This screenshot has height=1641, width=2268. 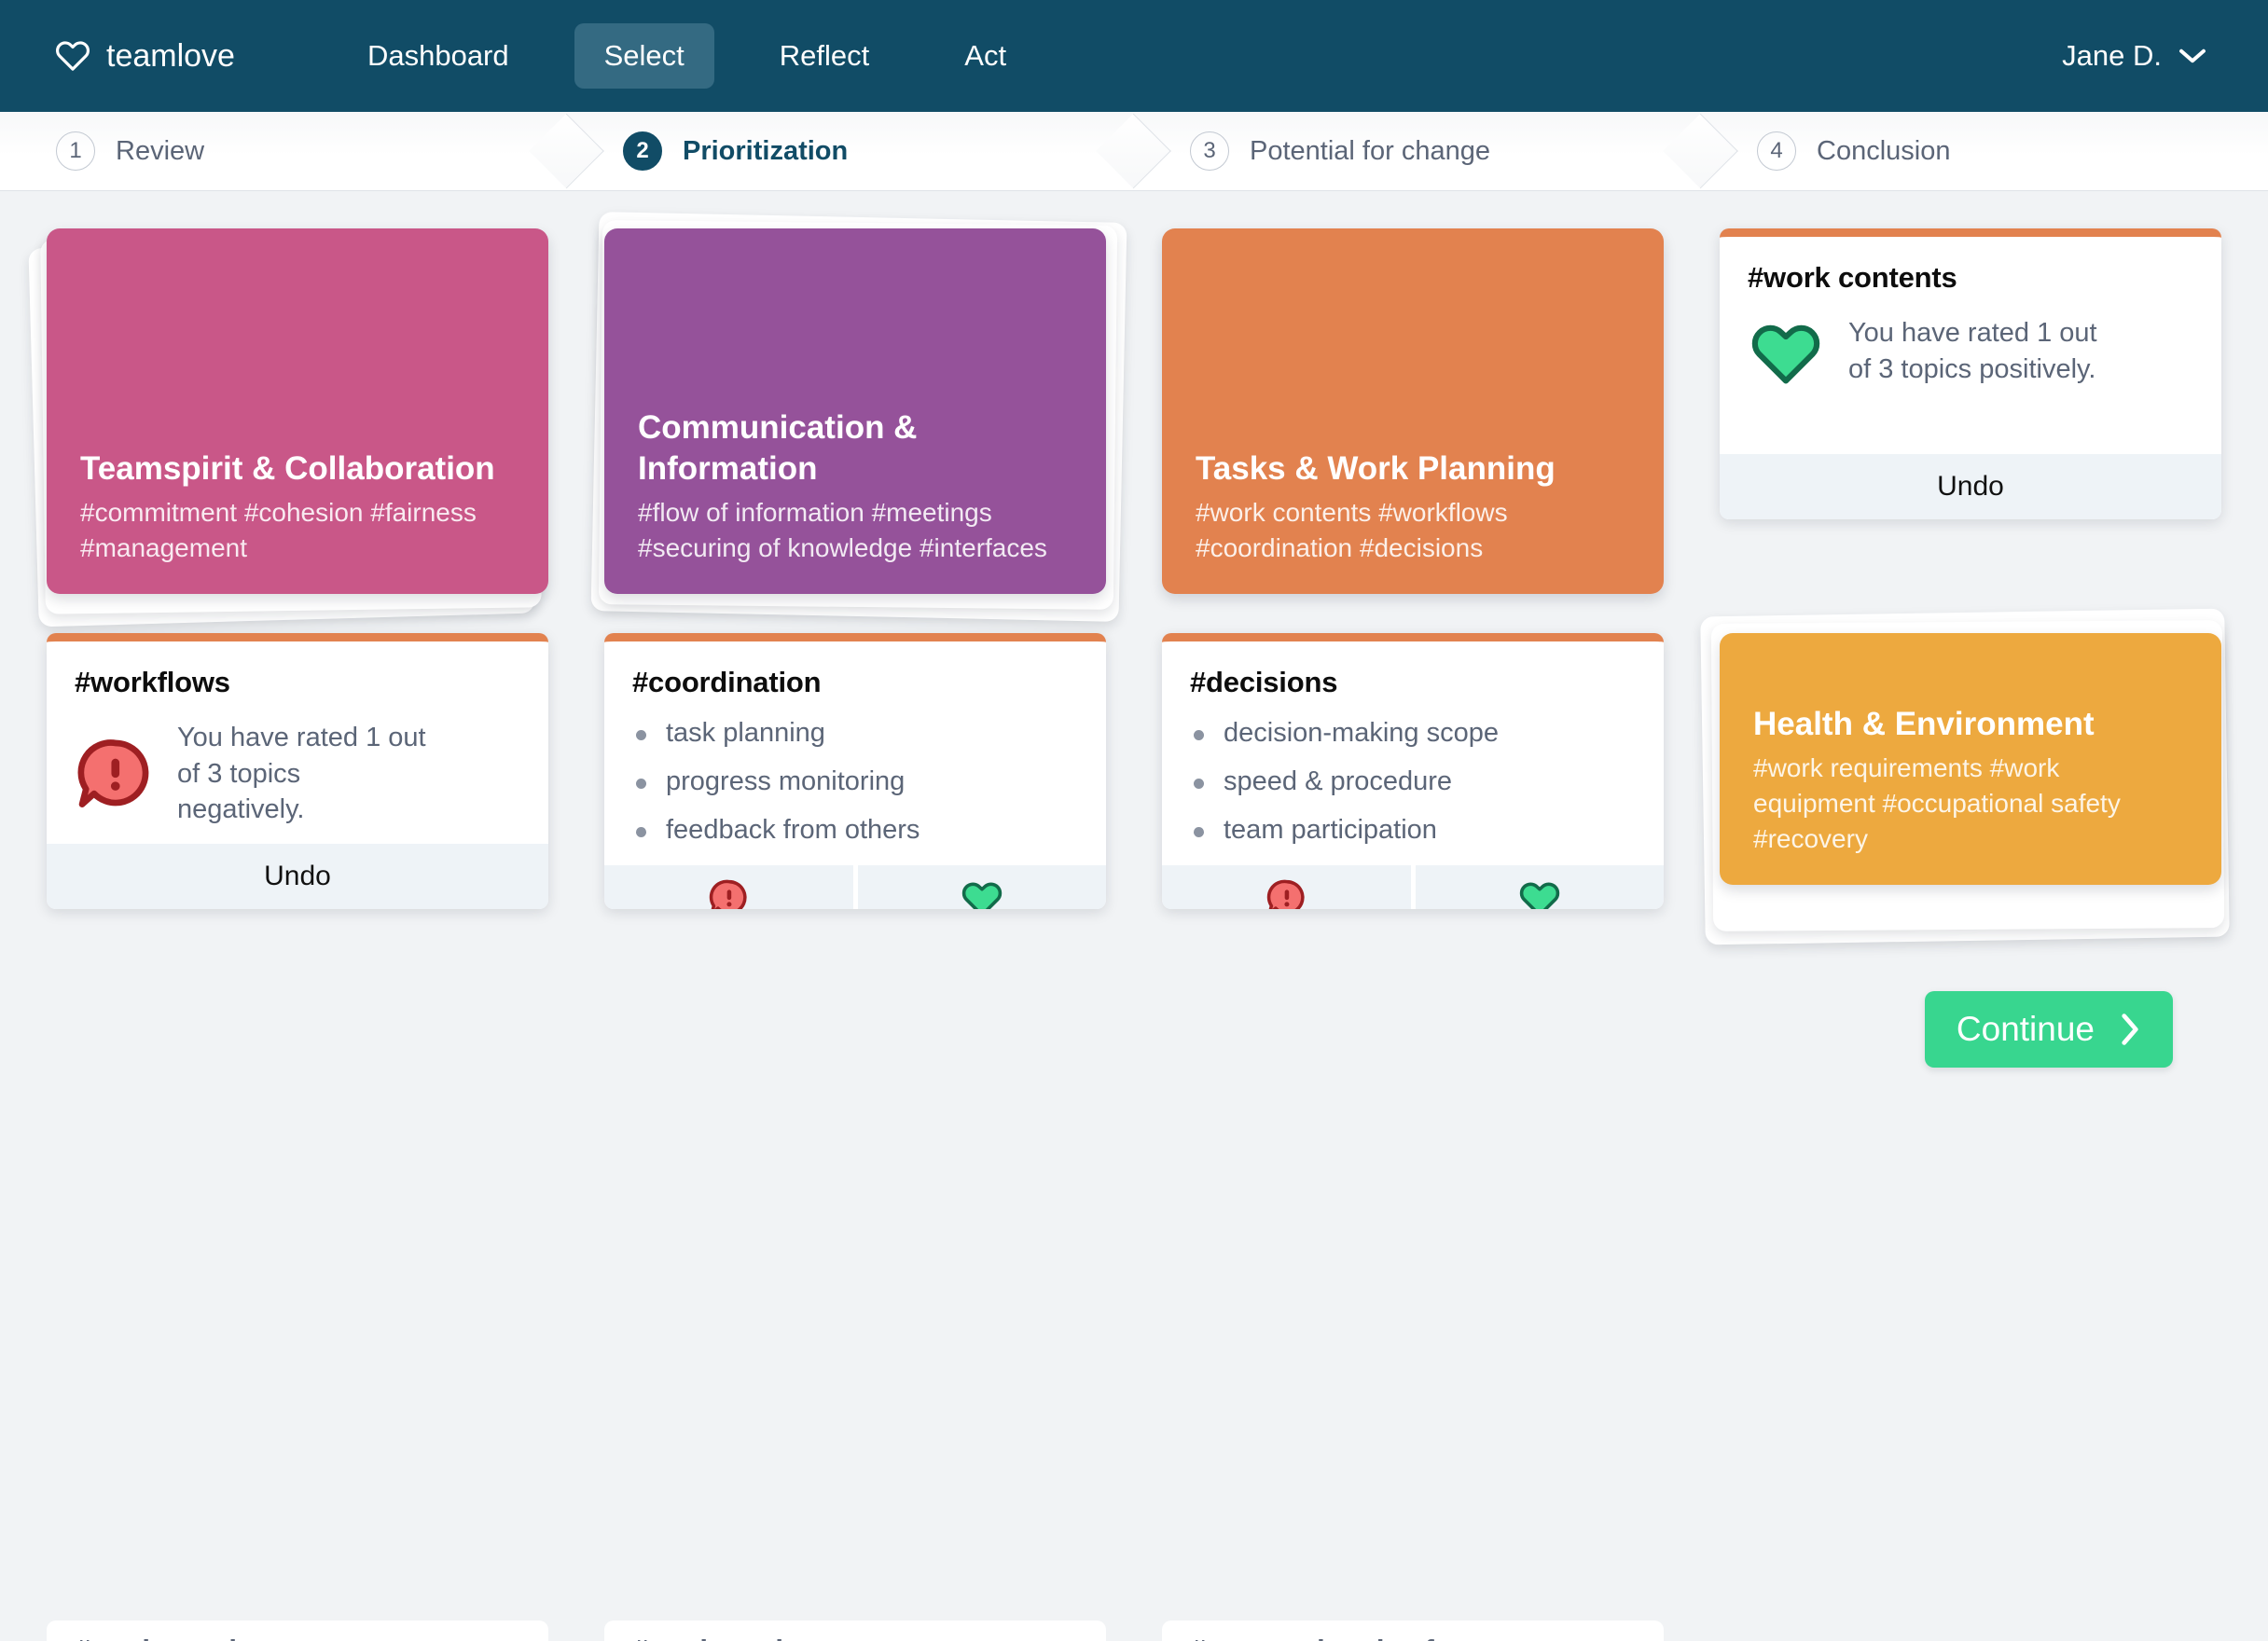 What do you see at coordinates (2192, 55) in the screenshot?
I see `chevron-down-icon` at bounding box center [2192, 55].